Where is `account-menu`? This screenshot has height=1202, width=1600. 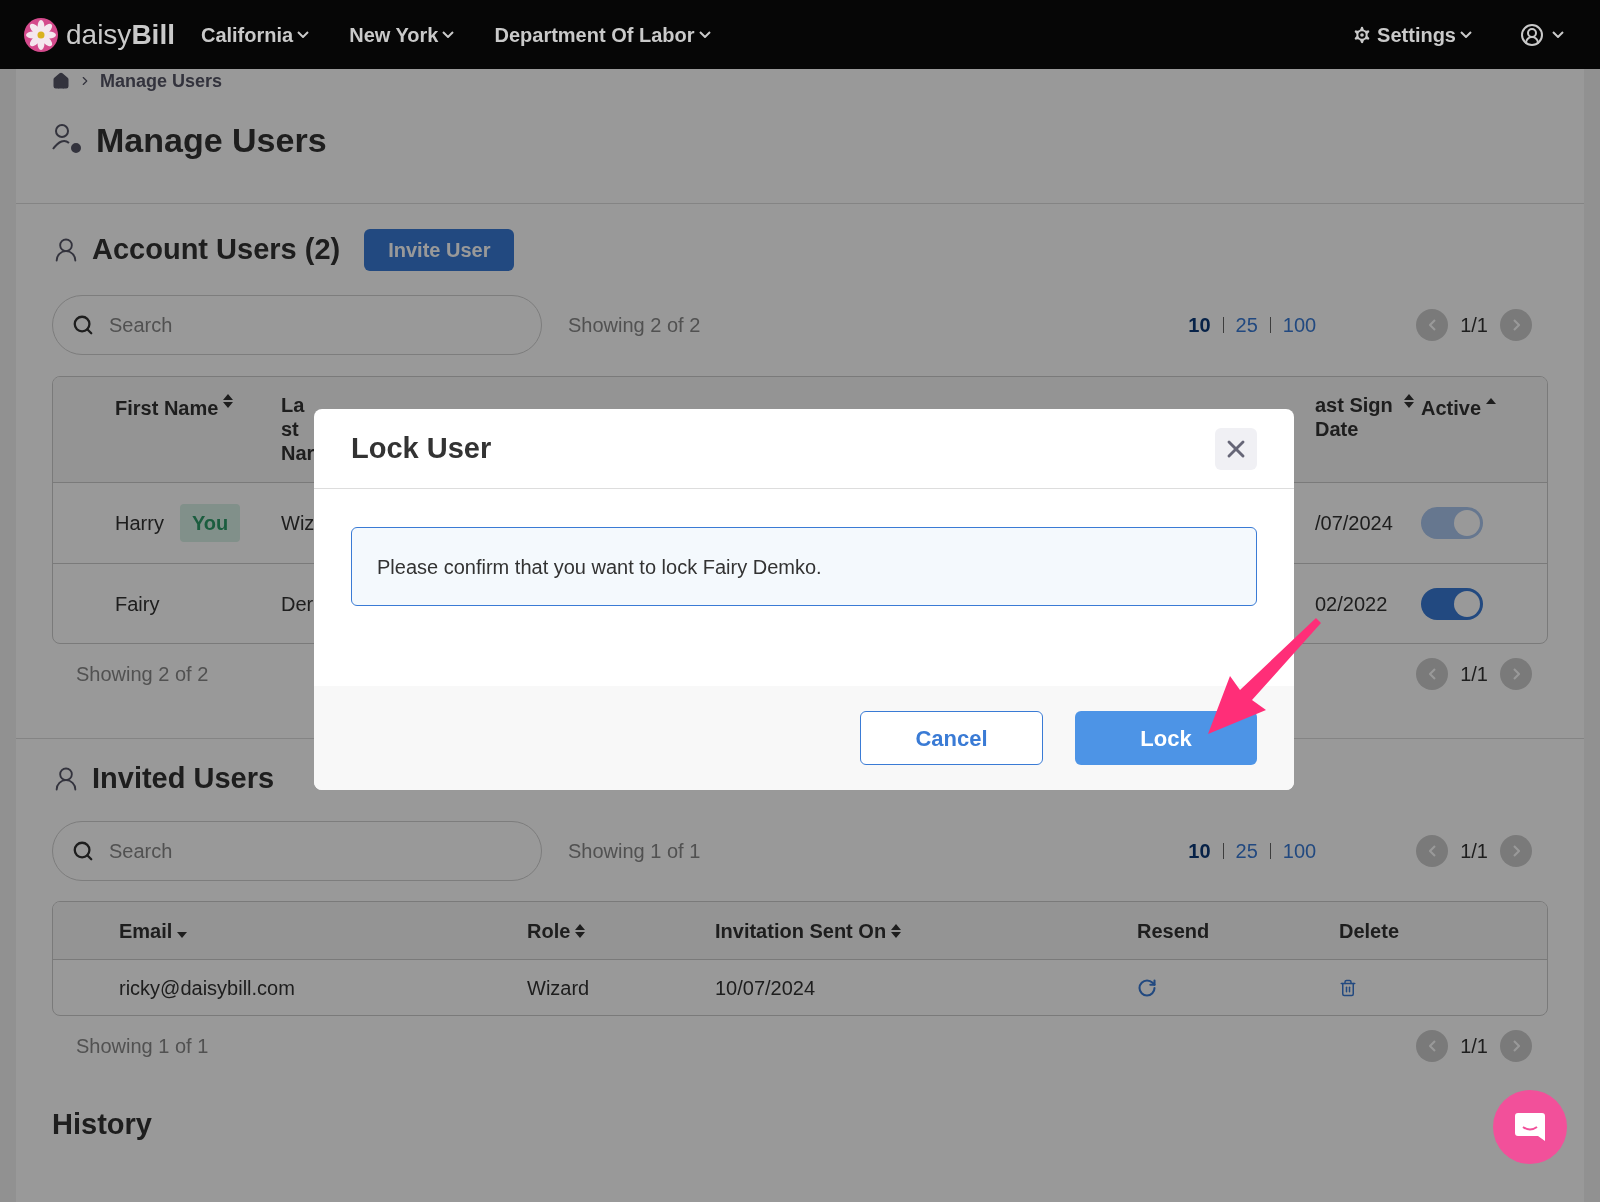 account-menu is located at coordinates (1542, 34).